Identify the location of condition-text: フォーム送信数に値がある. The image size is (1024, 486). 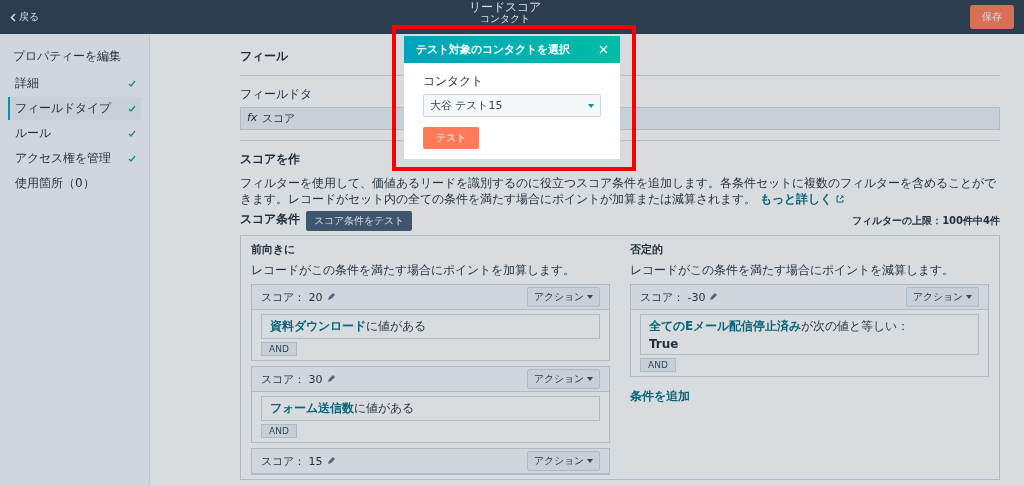
(342, 408).